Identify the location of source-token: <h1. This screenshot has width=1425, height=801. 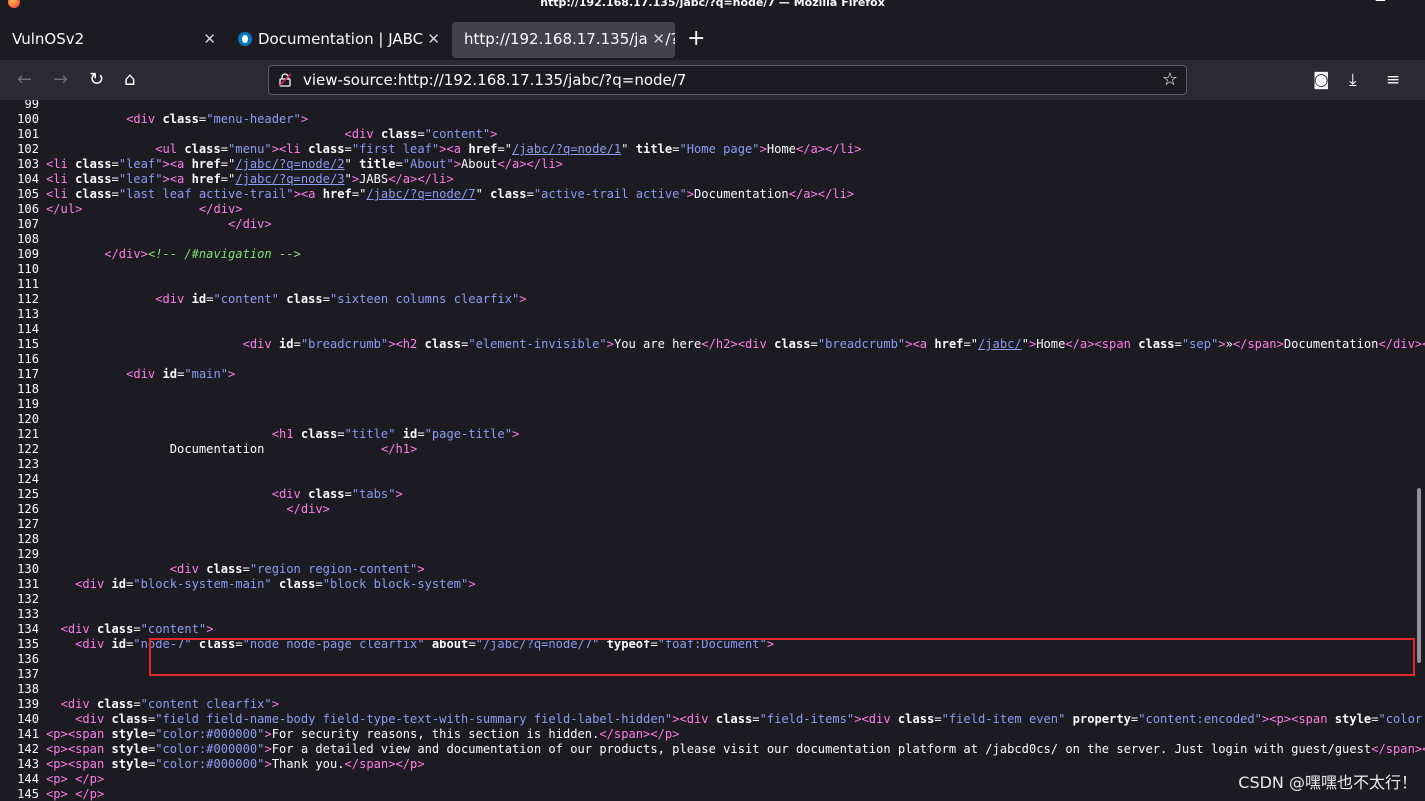
(282, 434).